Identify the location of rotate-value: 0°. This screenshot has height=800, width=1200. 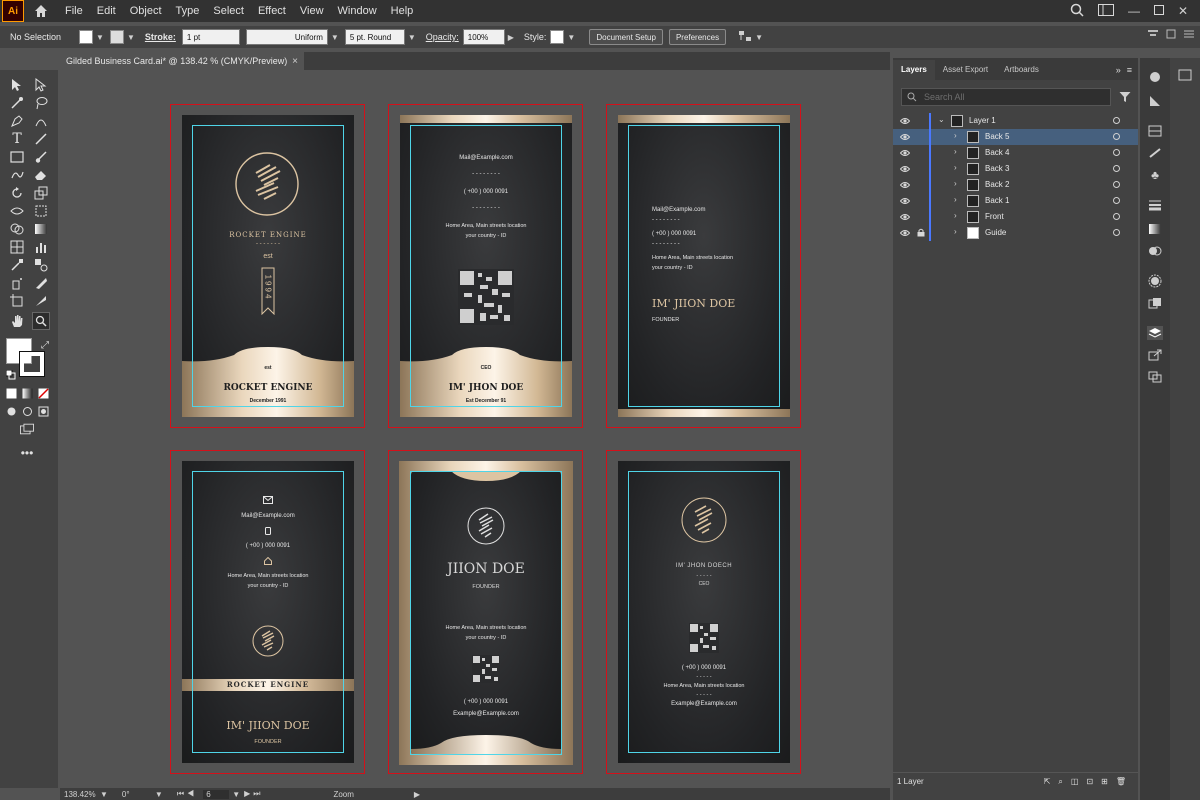
(137, 794).